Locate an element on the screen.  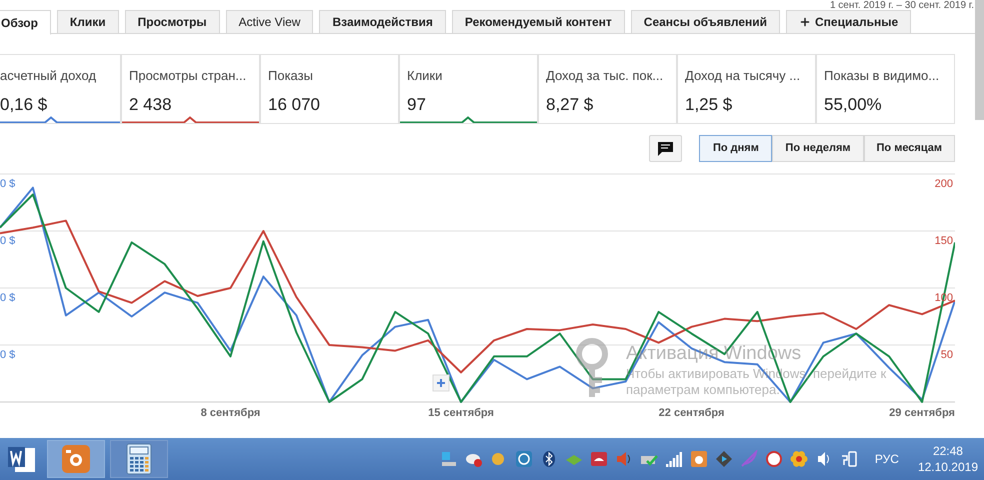
metric-card: Показы в видимо... 55,00% is located at coordinates (885, 89).